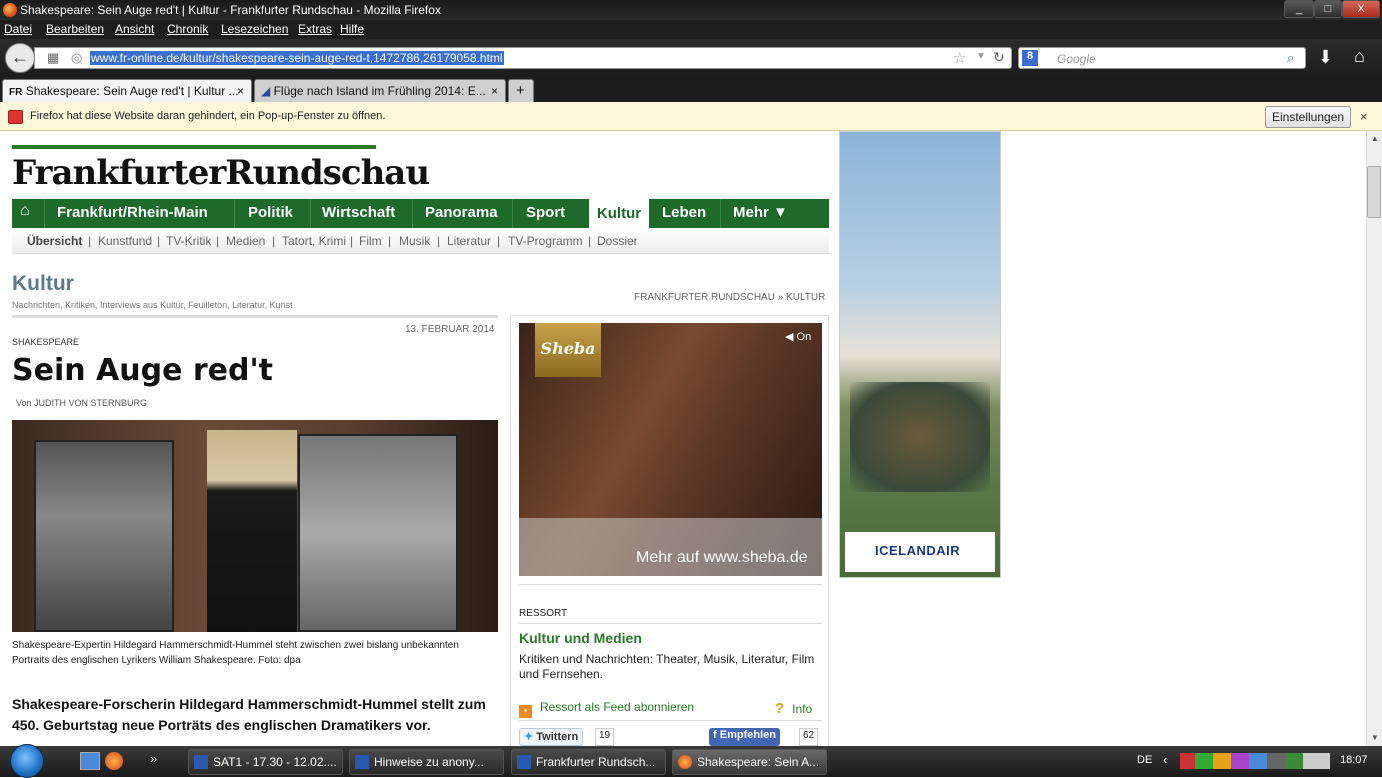  I want to click on popup-blocked-icon, so click(15, 117).